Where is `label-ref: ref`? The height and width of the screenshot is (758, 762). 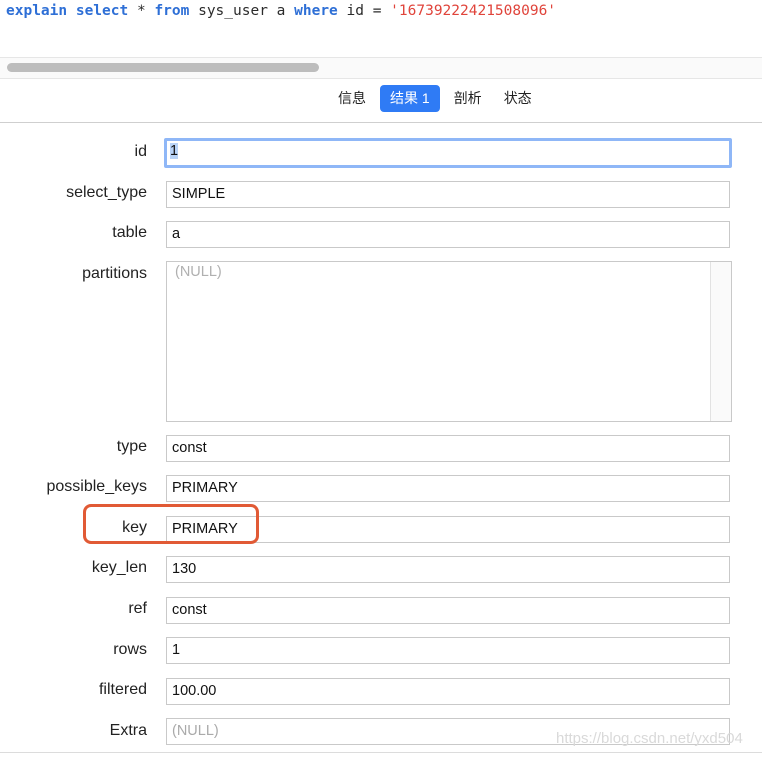
label-ref: ref is located at coordinates (137, 608).